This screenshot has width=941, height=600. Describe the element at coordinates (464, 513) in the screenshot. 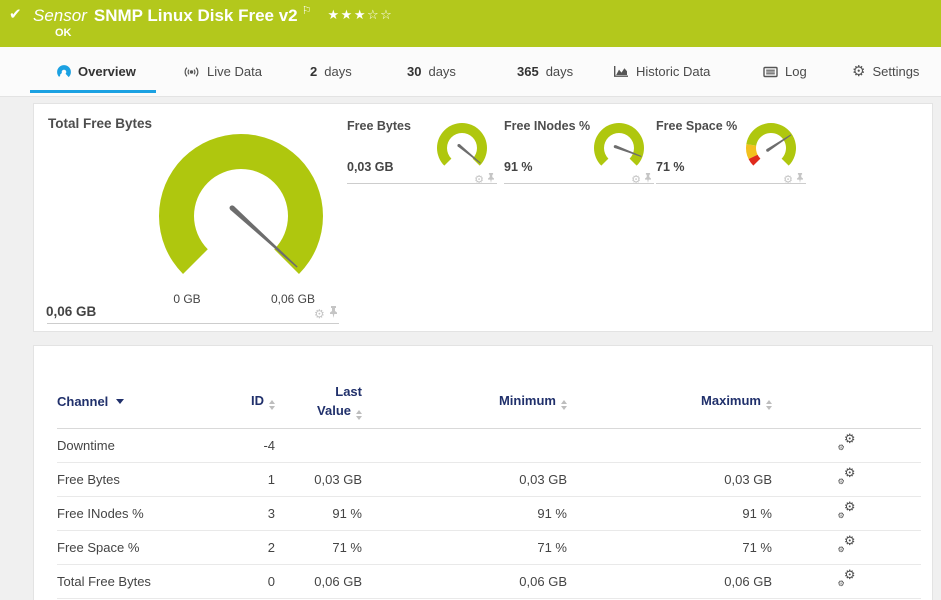

I see `channel-minimum: 91 %` at that location.